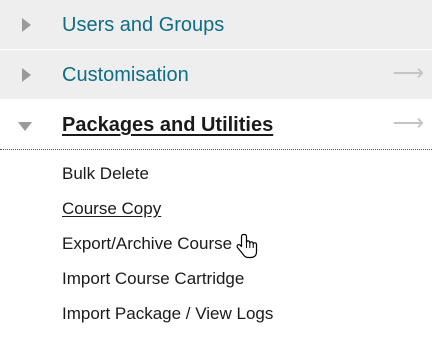 This screenshot has width=432, height=350. What do you see at coordinates (147, 243) in the screenshot?
I see `submenu-item-label: Export/Archive Course` at bounding box center [147, 243].